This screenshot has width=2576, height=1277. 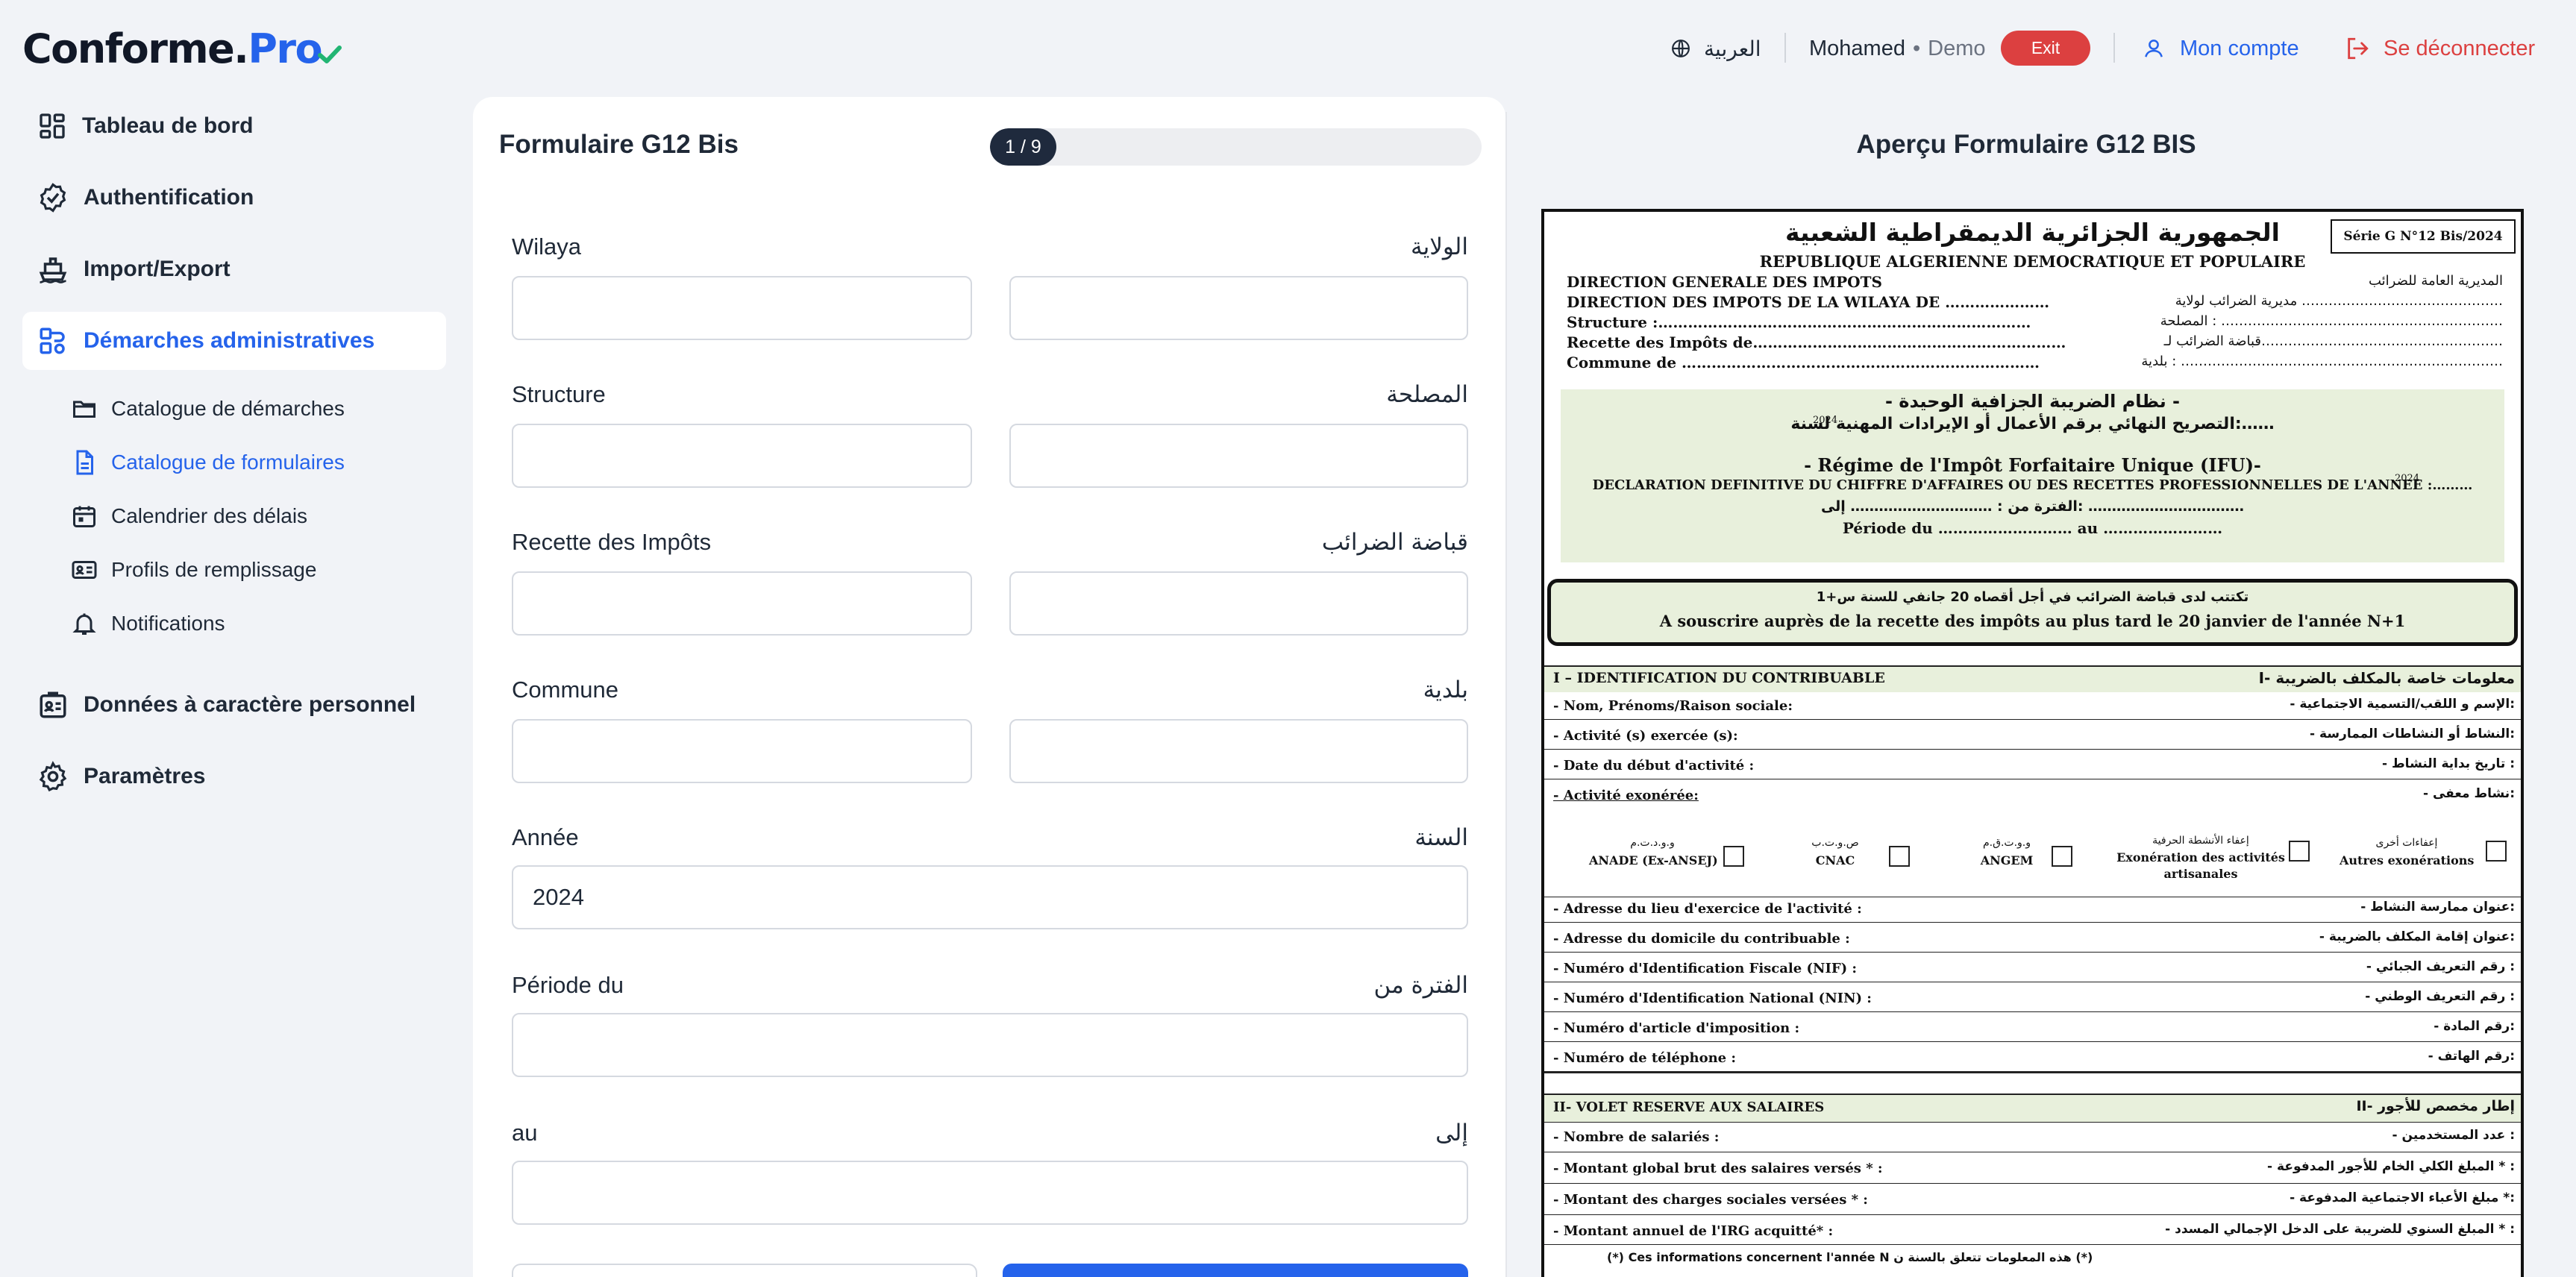 What do you see at coordinates (1835, 860) in the screenshot?
I see `exemption-fr: CNAC` at bounding box center [1835, 860].